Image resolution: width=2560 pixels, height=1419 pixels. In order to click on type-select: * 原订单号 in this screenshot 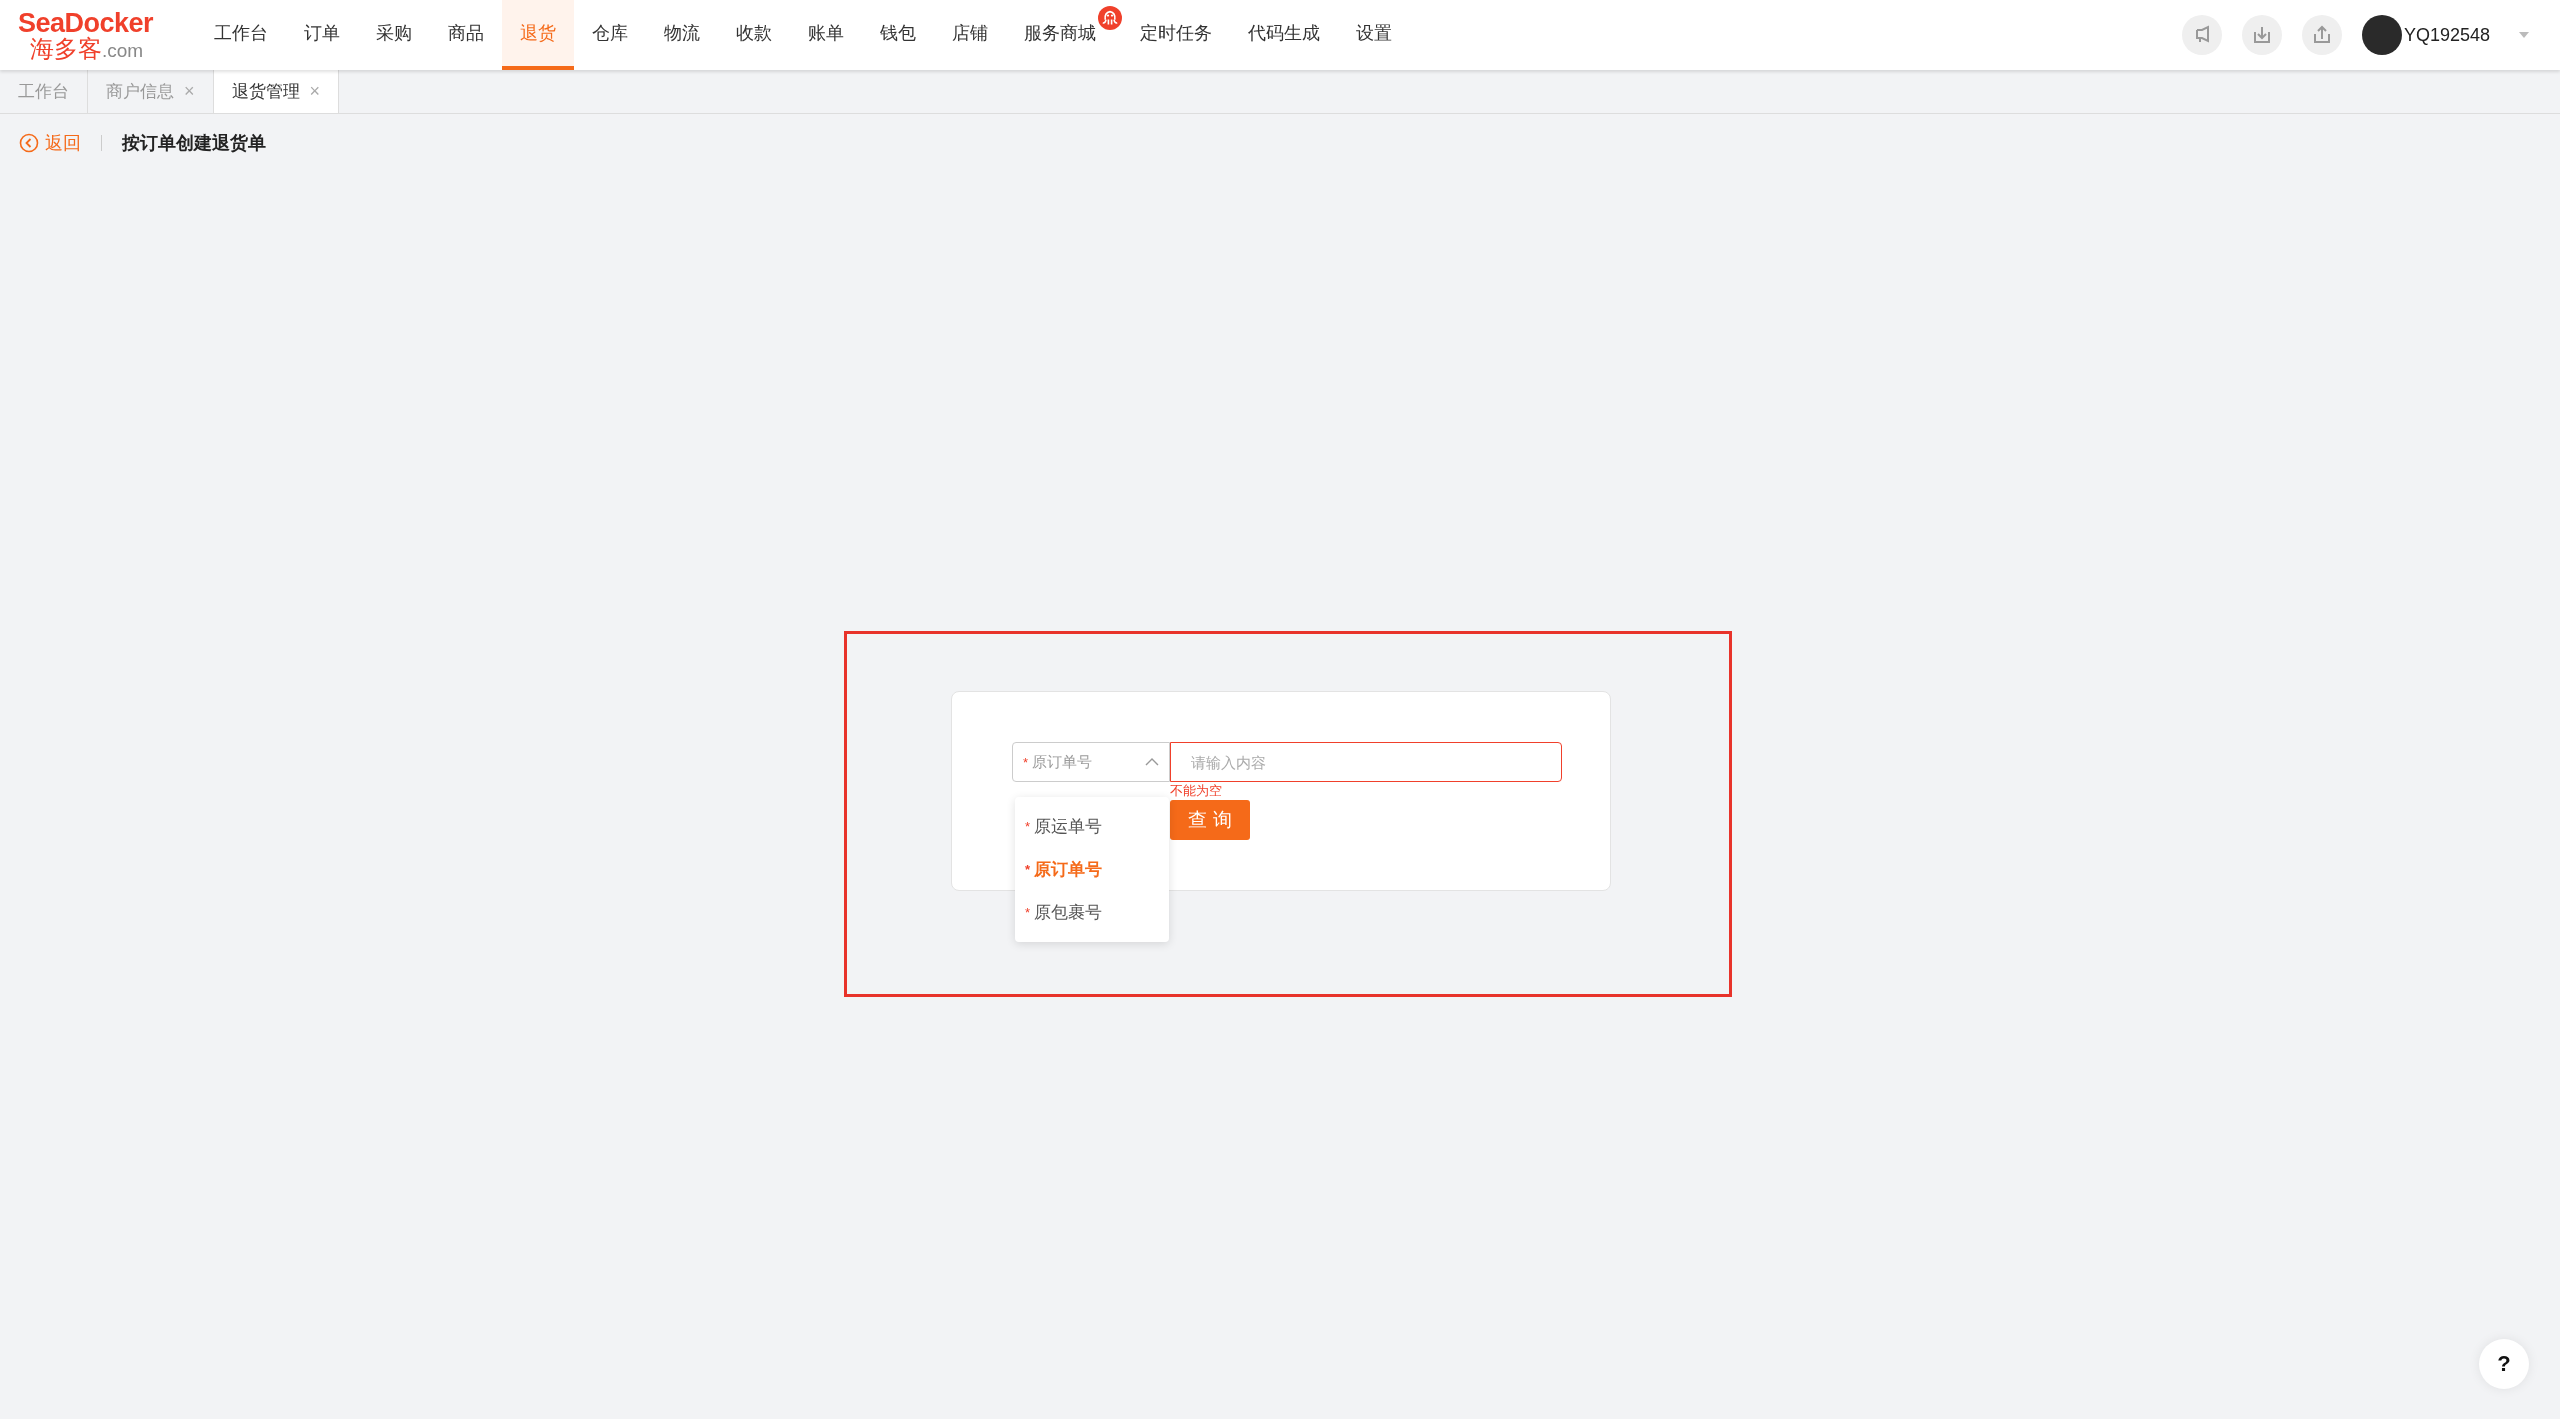, I will do `click(1091, 762)`.